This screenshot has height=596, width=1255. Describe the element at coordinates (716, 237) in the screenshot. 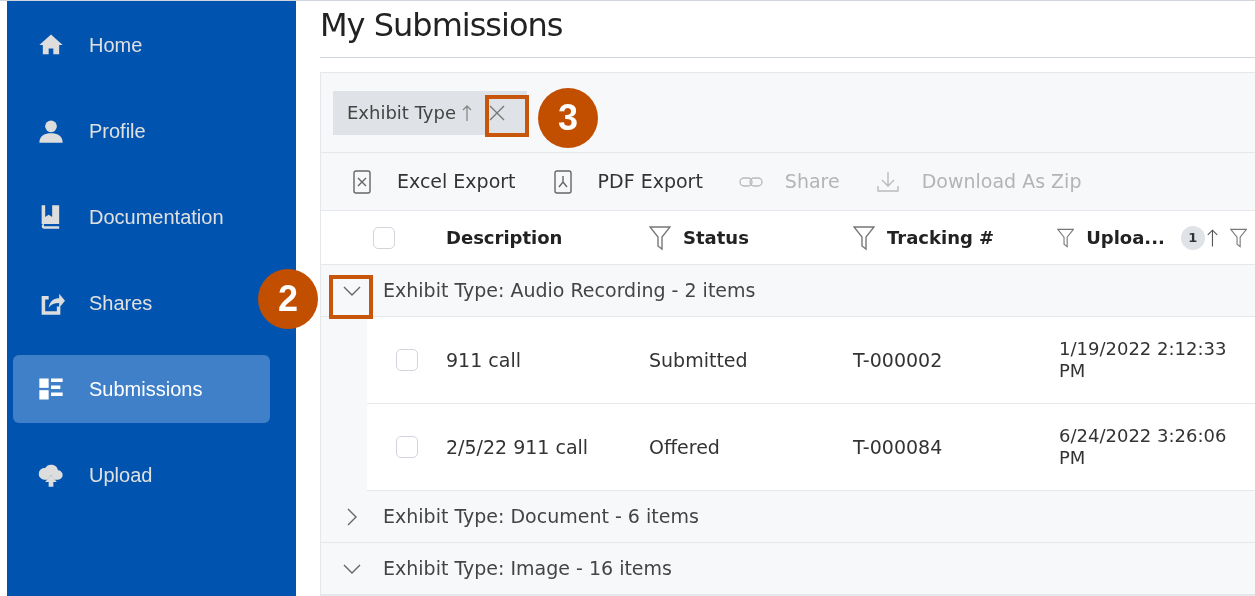

I see `column-header: Status` at that location.